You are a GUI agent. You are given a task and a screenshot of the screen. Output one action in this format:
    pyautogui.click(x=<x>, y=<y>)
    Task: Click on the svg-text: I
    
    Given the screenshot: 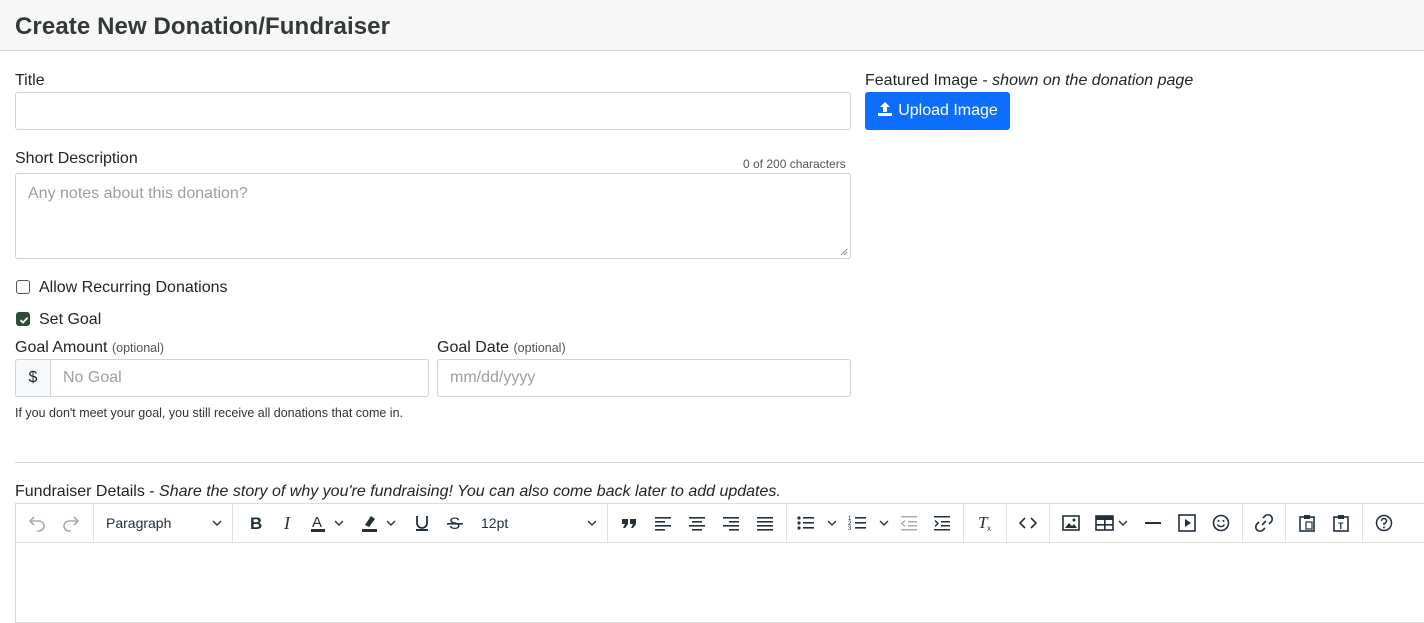 What is the action you would take?
    pyautogui.click(x=287, y=523)
    